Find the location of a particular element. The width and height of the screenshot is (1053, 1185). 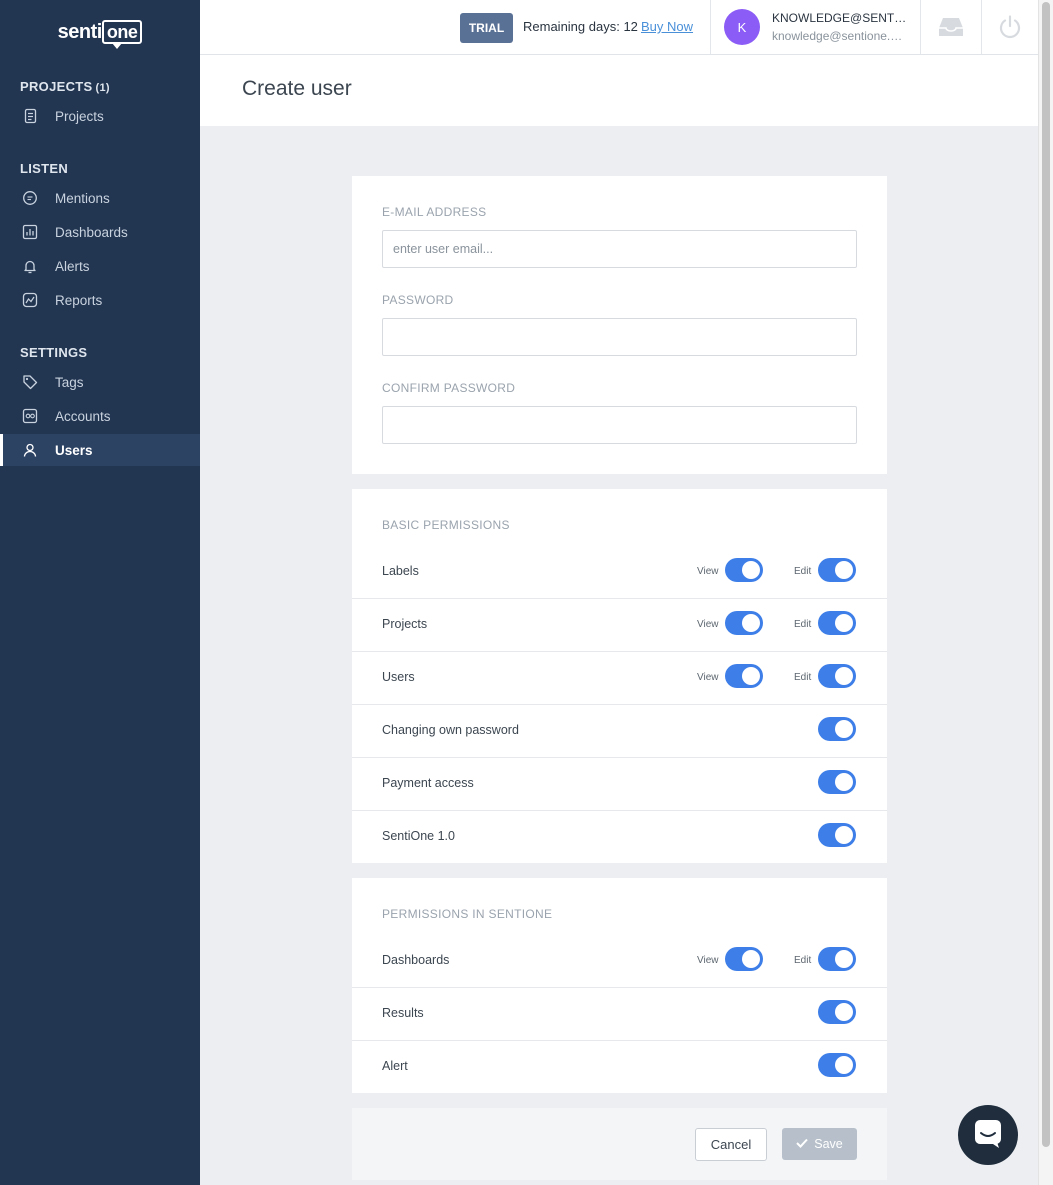

chat-bubble-icon is located at coordinates (988, 1135).